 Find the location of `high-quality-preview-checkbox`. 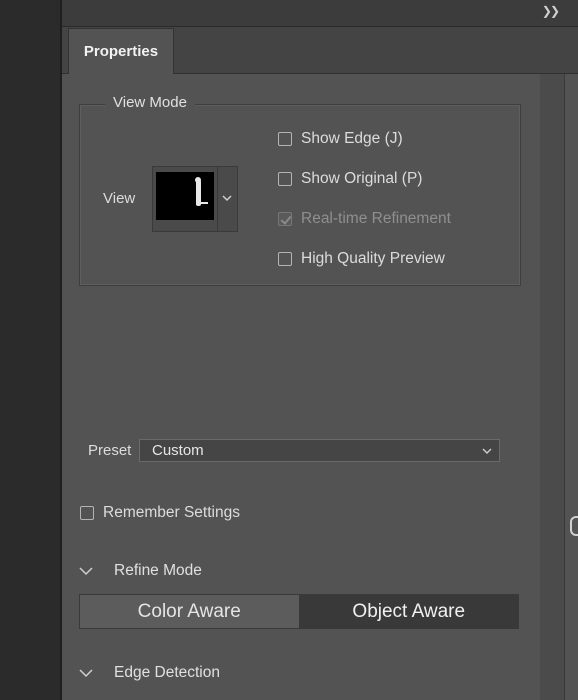

high-quality-preview-checkbox is located at coordinates (285, 259).